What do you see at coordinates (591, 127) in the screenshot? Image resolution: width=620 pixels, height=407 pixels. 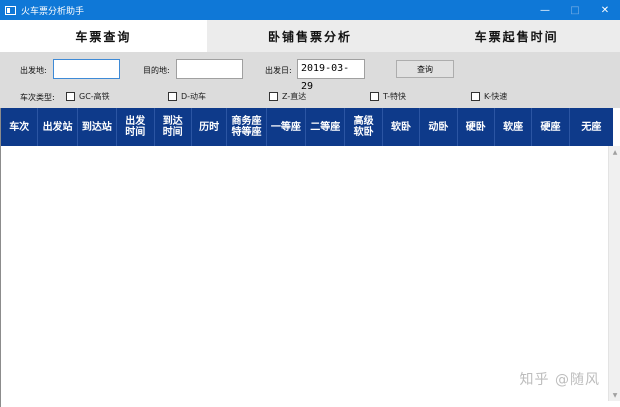 I see `column-header: 无座` at bounding box center [591, 127].